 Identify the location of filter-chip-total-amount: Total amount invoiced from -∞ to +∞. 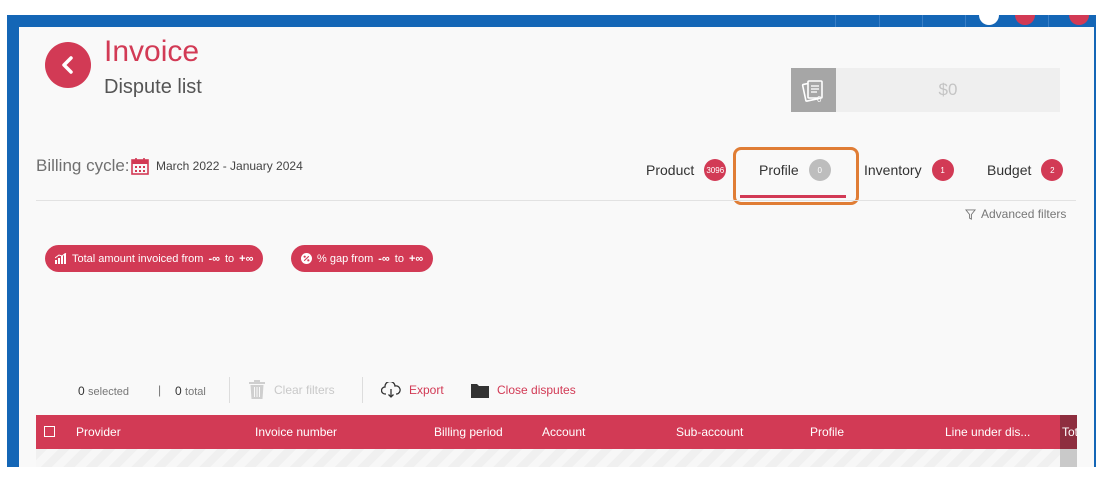
(154, 258).